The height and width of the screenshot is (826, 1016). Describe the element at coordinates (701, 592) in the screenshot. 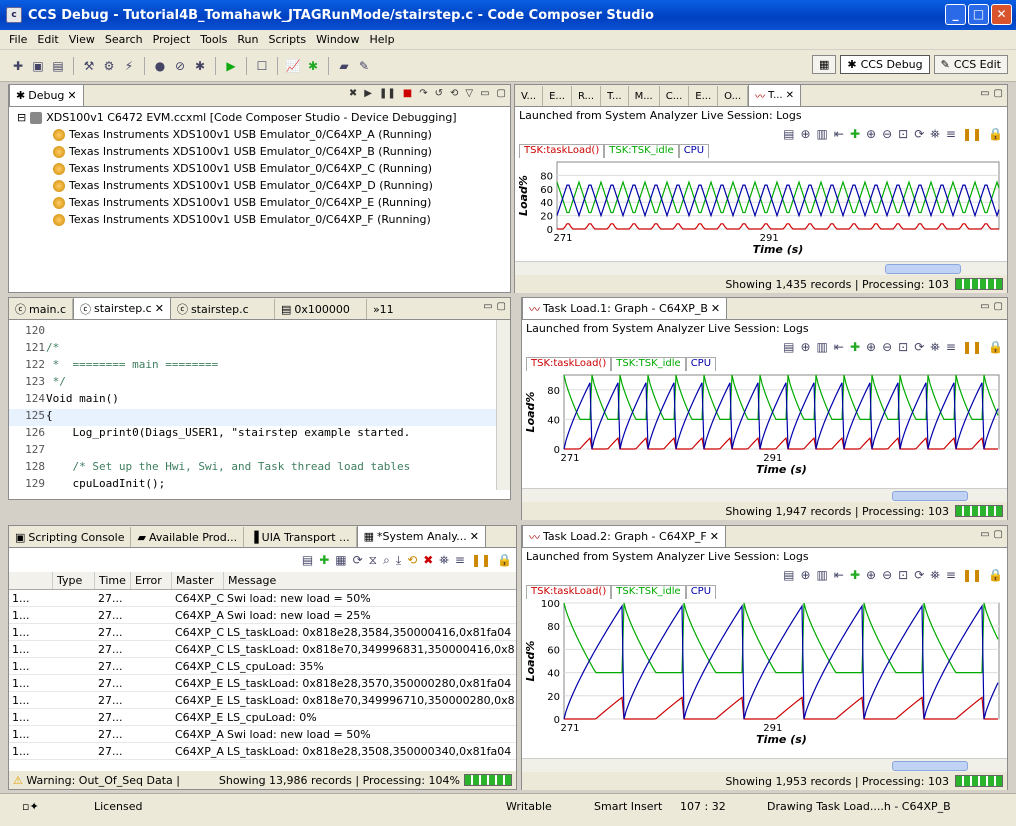

I see `legend-item: CPU` at that location.